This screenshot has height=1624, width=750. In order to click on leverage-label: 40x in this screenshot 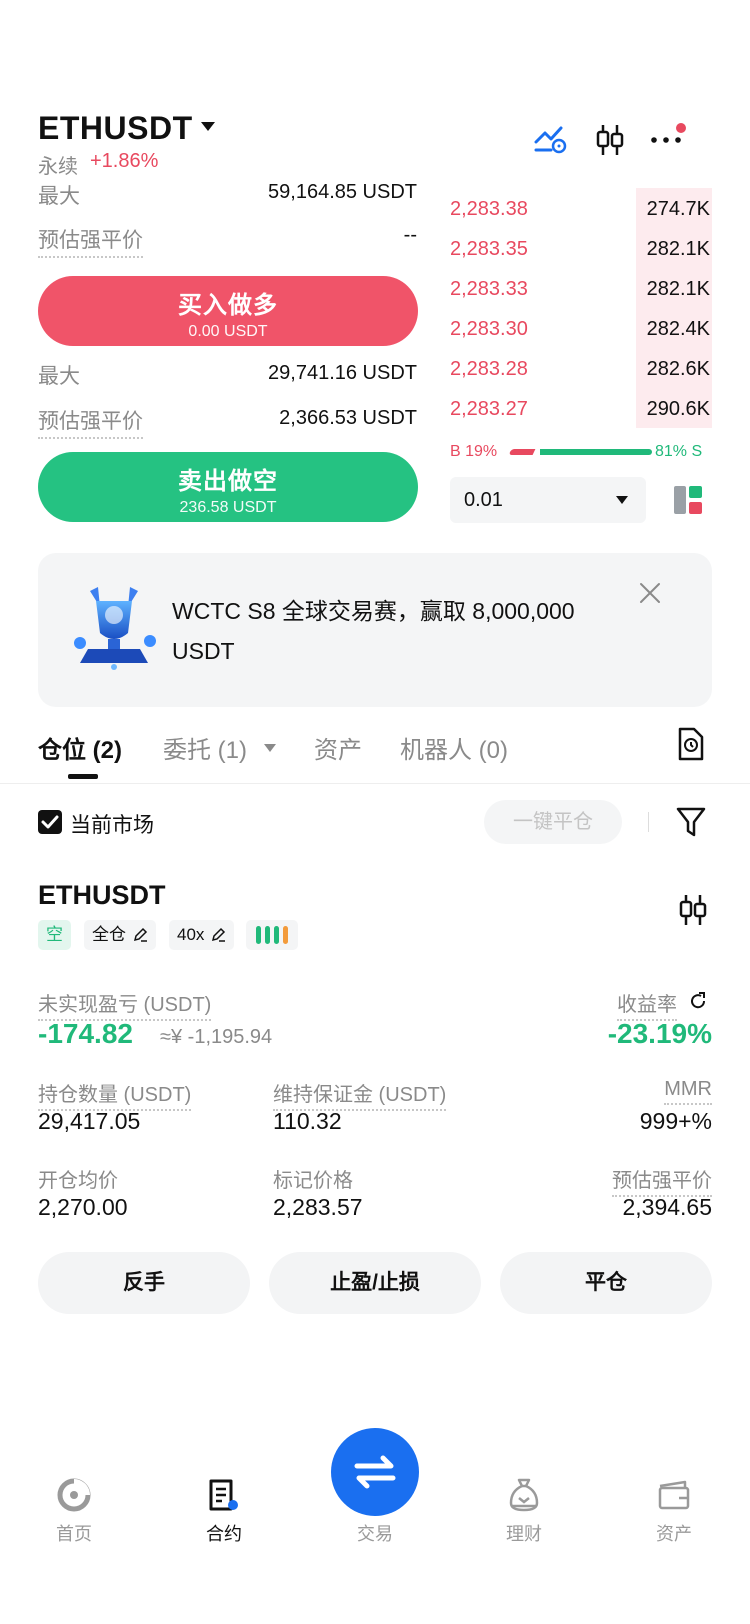, I will do `click(191, 934)`.